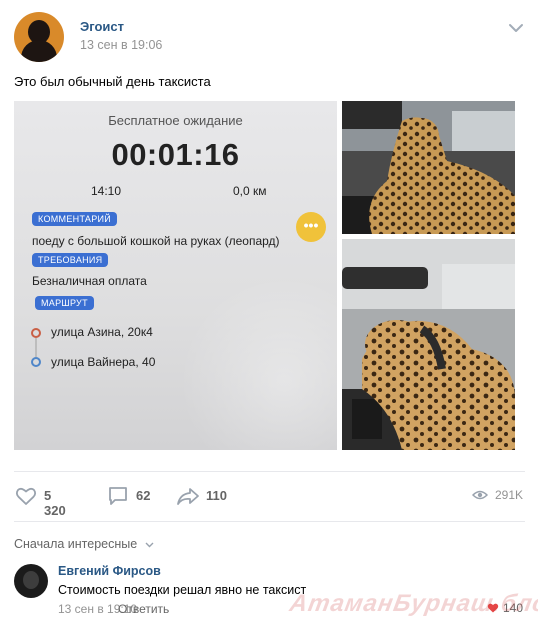  Describe the element at coordinates (89, 281) in the screenshot. I see `payment-requirement: Безналичная оплата` at that location.